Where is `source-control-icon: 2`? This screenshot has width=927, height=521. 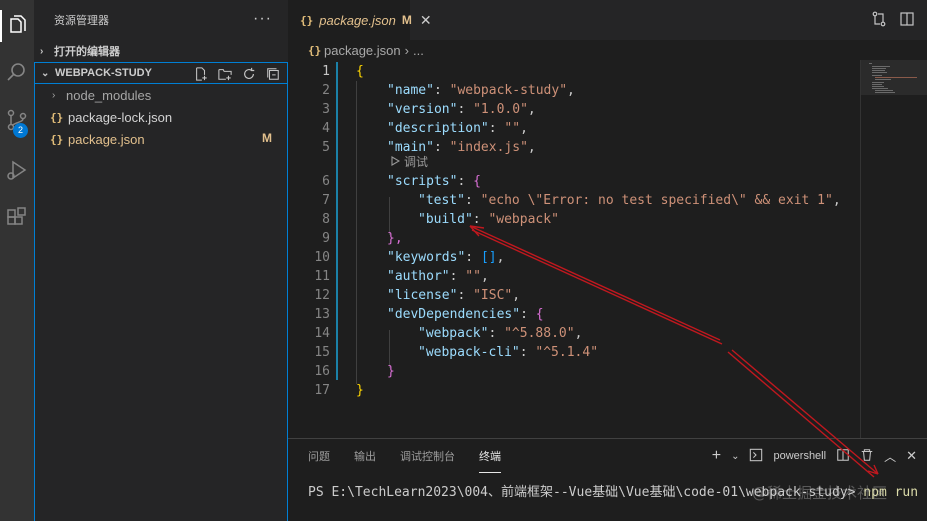 source-control-icon: 2 is located at coordinates (17, 120).